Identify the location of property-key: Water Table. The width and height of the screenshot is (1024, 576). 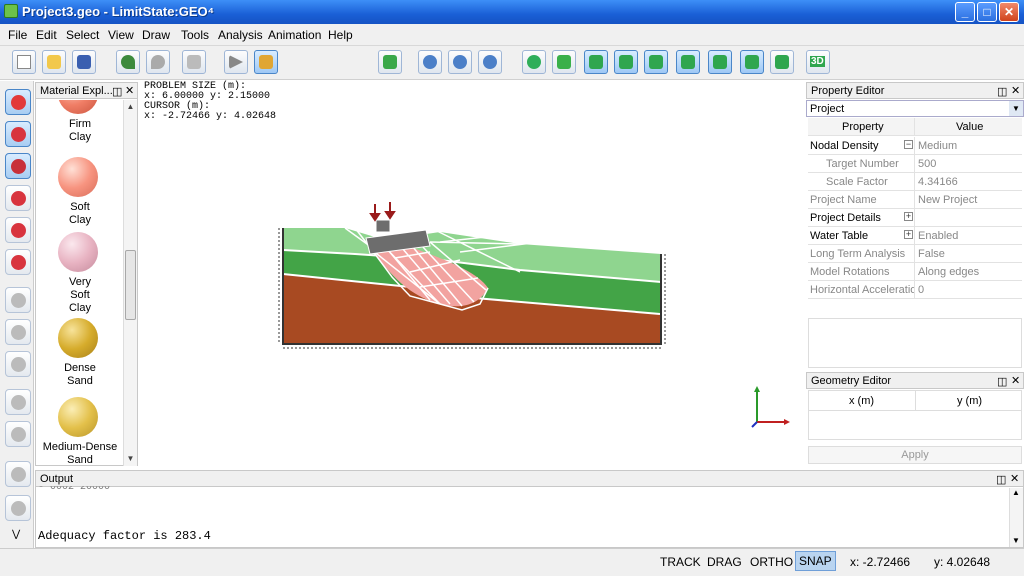
(839, 236).